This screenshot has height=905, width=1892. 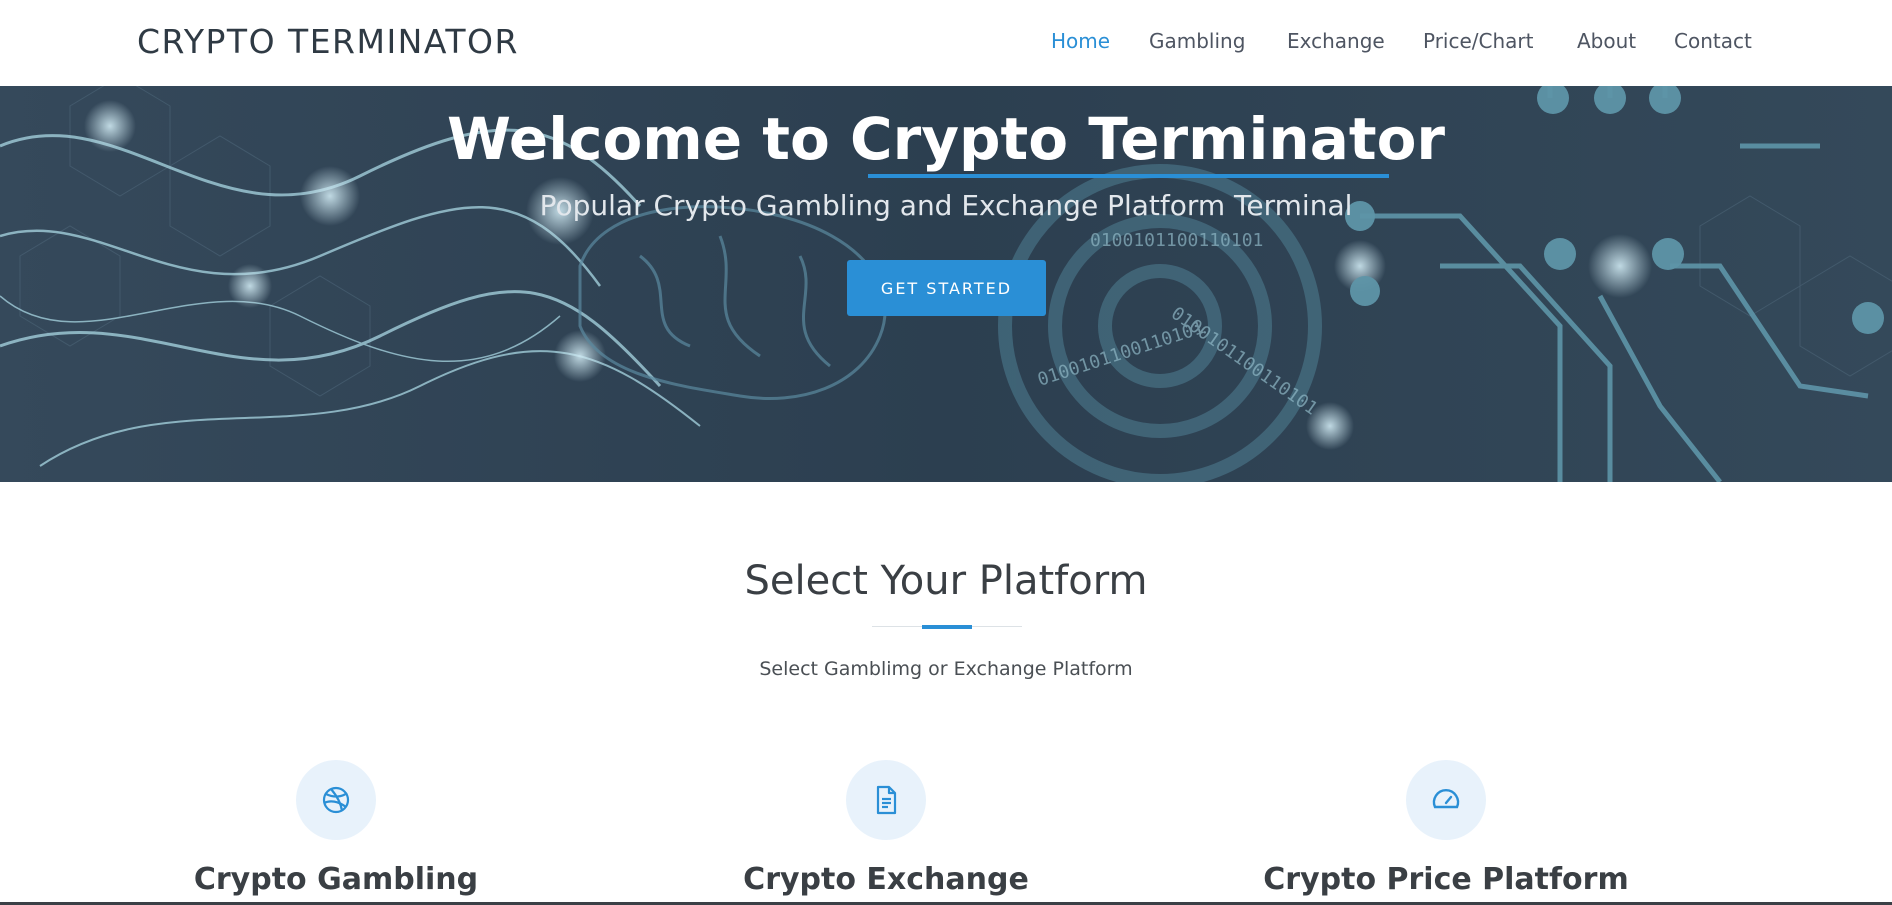 I want to click on card-title: Crypto Price Platform, so click(x=1446, y=880).